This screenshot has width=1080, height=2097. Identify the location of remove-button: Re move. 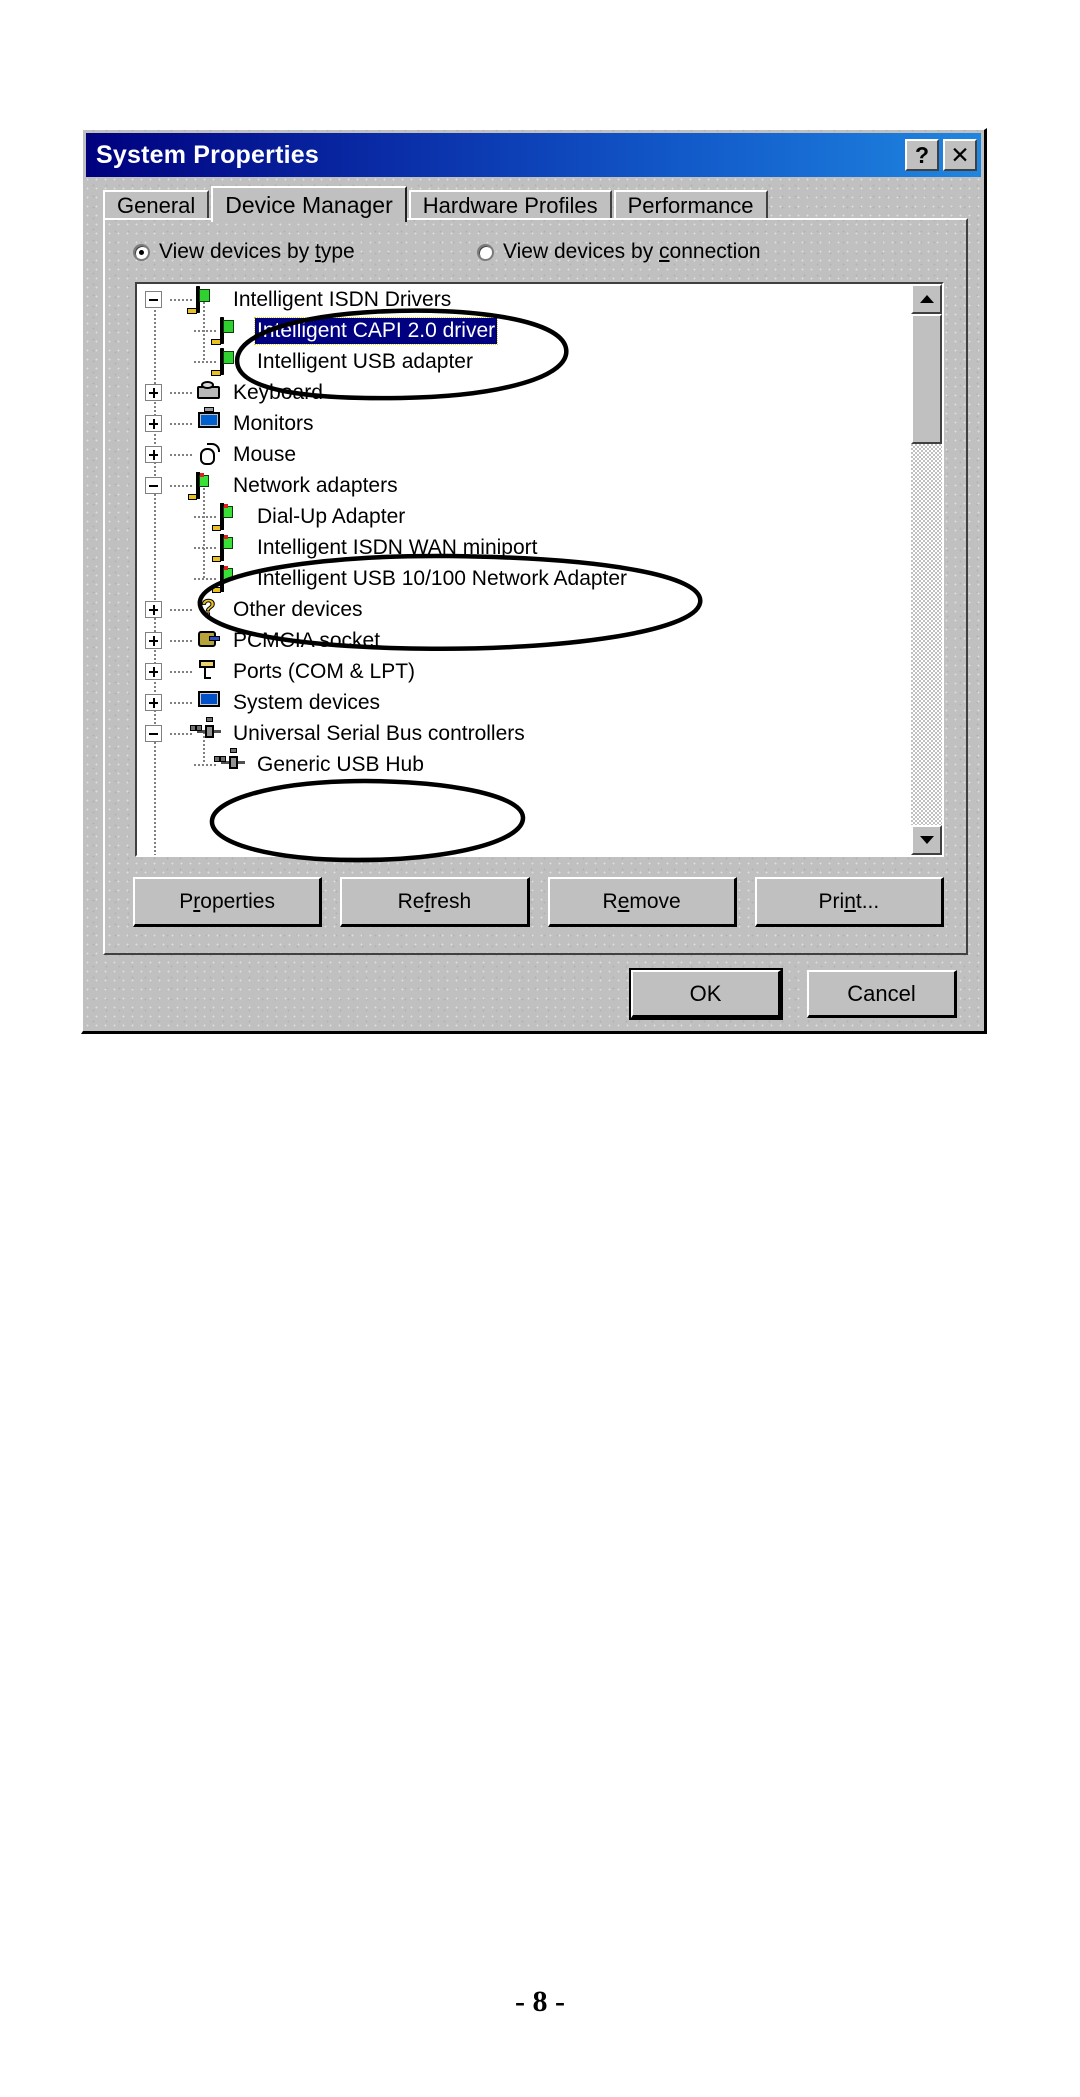
(642, 902).